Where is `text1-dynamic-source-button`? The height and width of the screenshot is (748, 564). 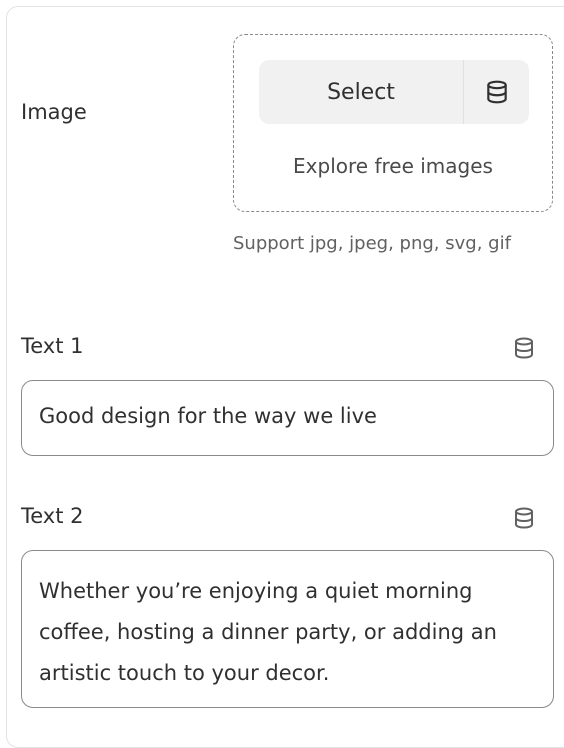 text1-dynamic-source-button is located at coordinates (524, 348).